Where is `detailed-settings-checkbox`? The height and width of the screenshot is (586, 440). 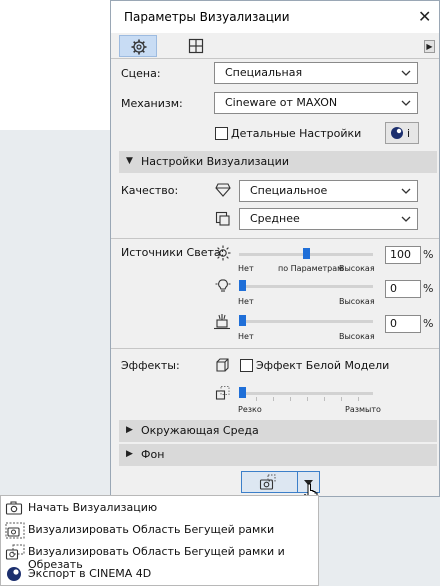
detailed-settings-checkbox is located at coordinates (221, 133).